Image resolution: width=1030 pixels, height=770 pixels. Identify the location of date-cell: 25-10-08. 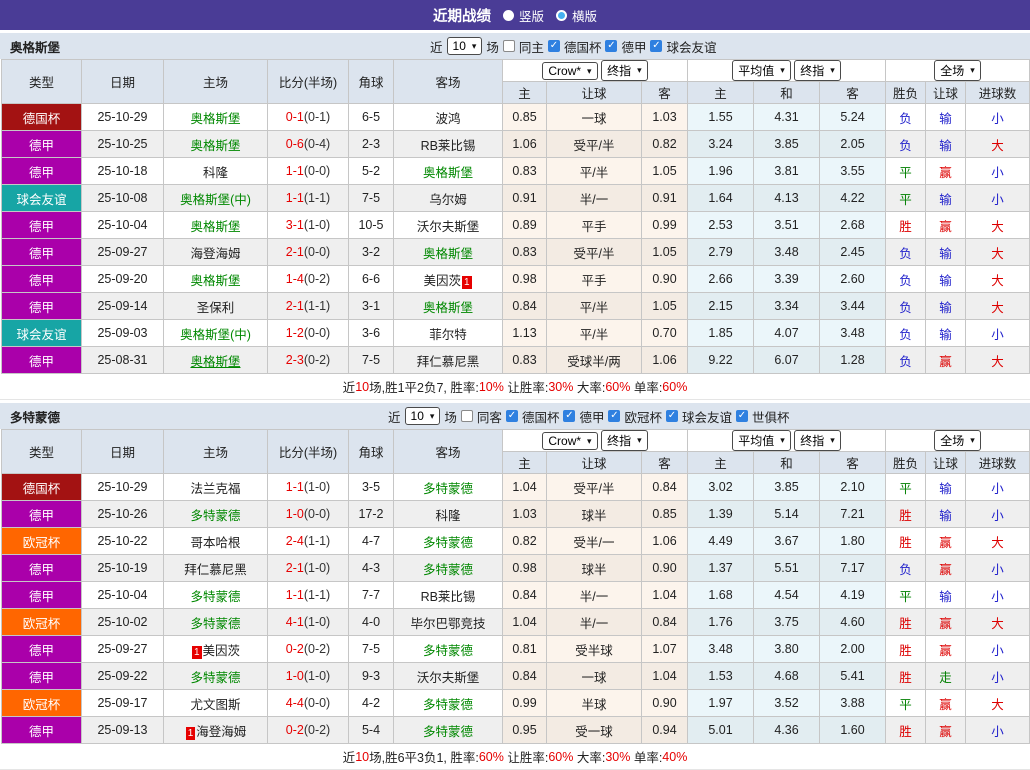
(122, 198).